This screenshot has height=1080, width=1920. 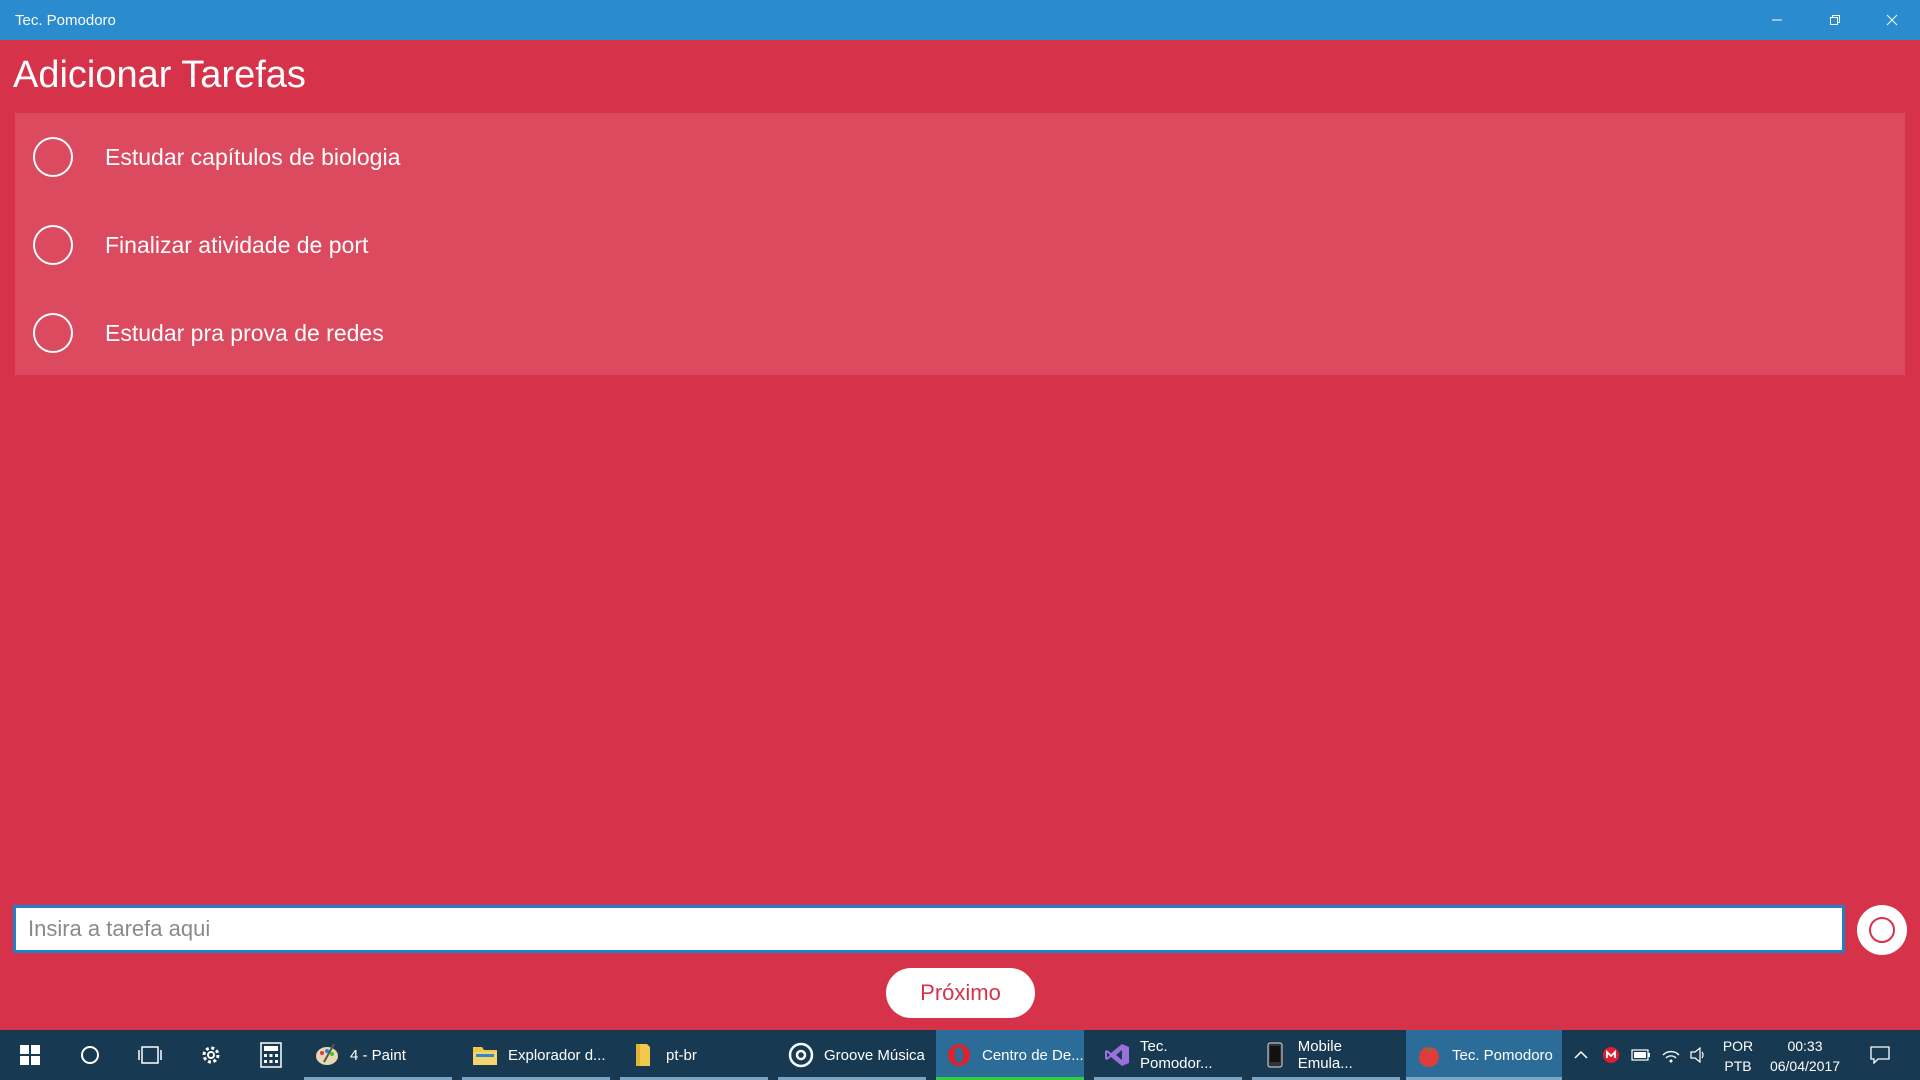 I want to click on minimize-button, so click(x=1776, y=20).